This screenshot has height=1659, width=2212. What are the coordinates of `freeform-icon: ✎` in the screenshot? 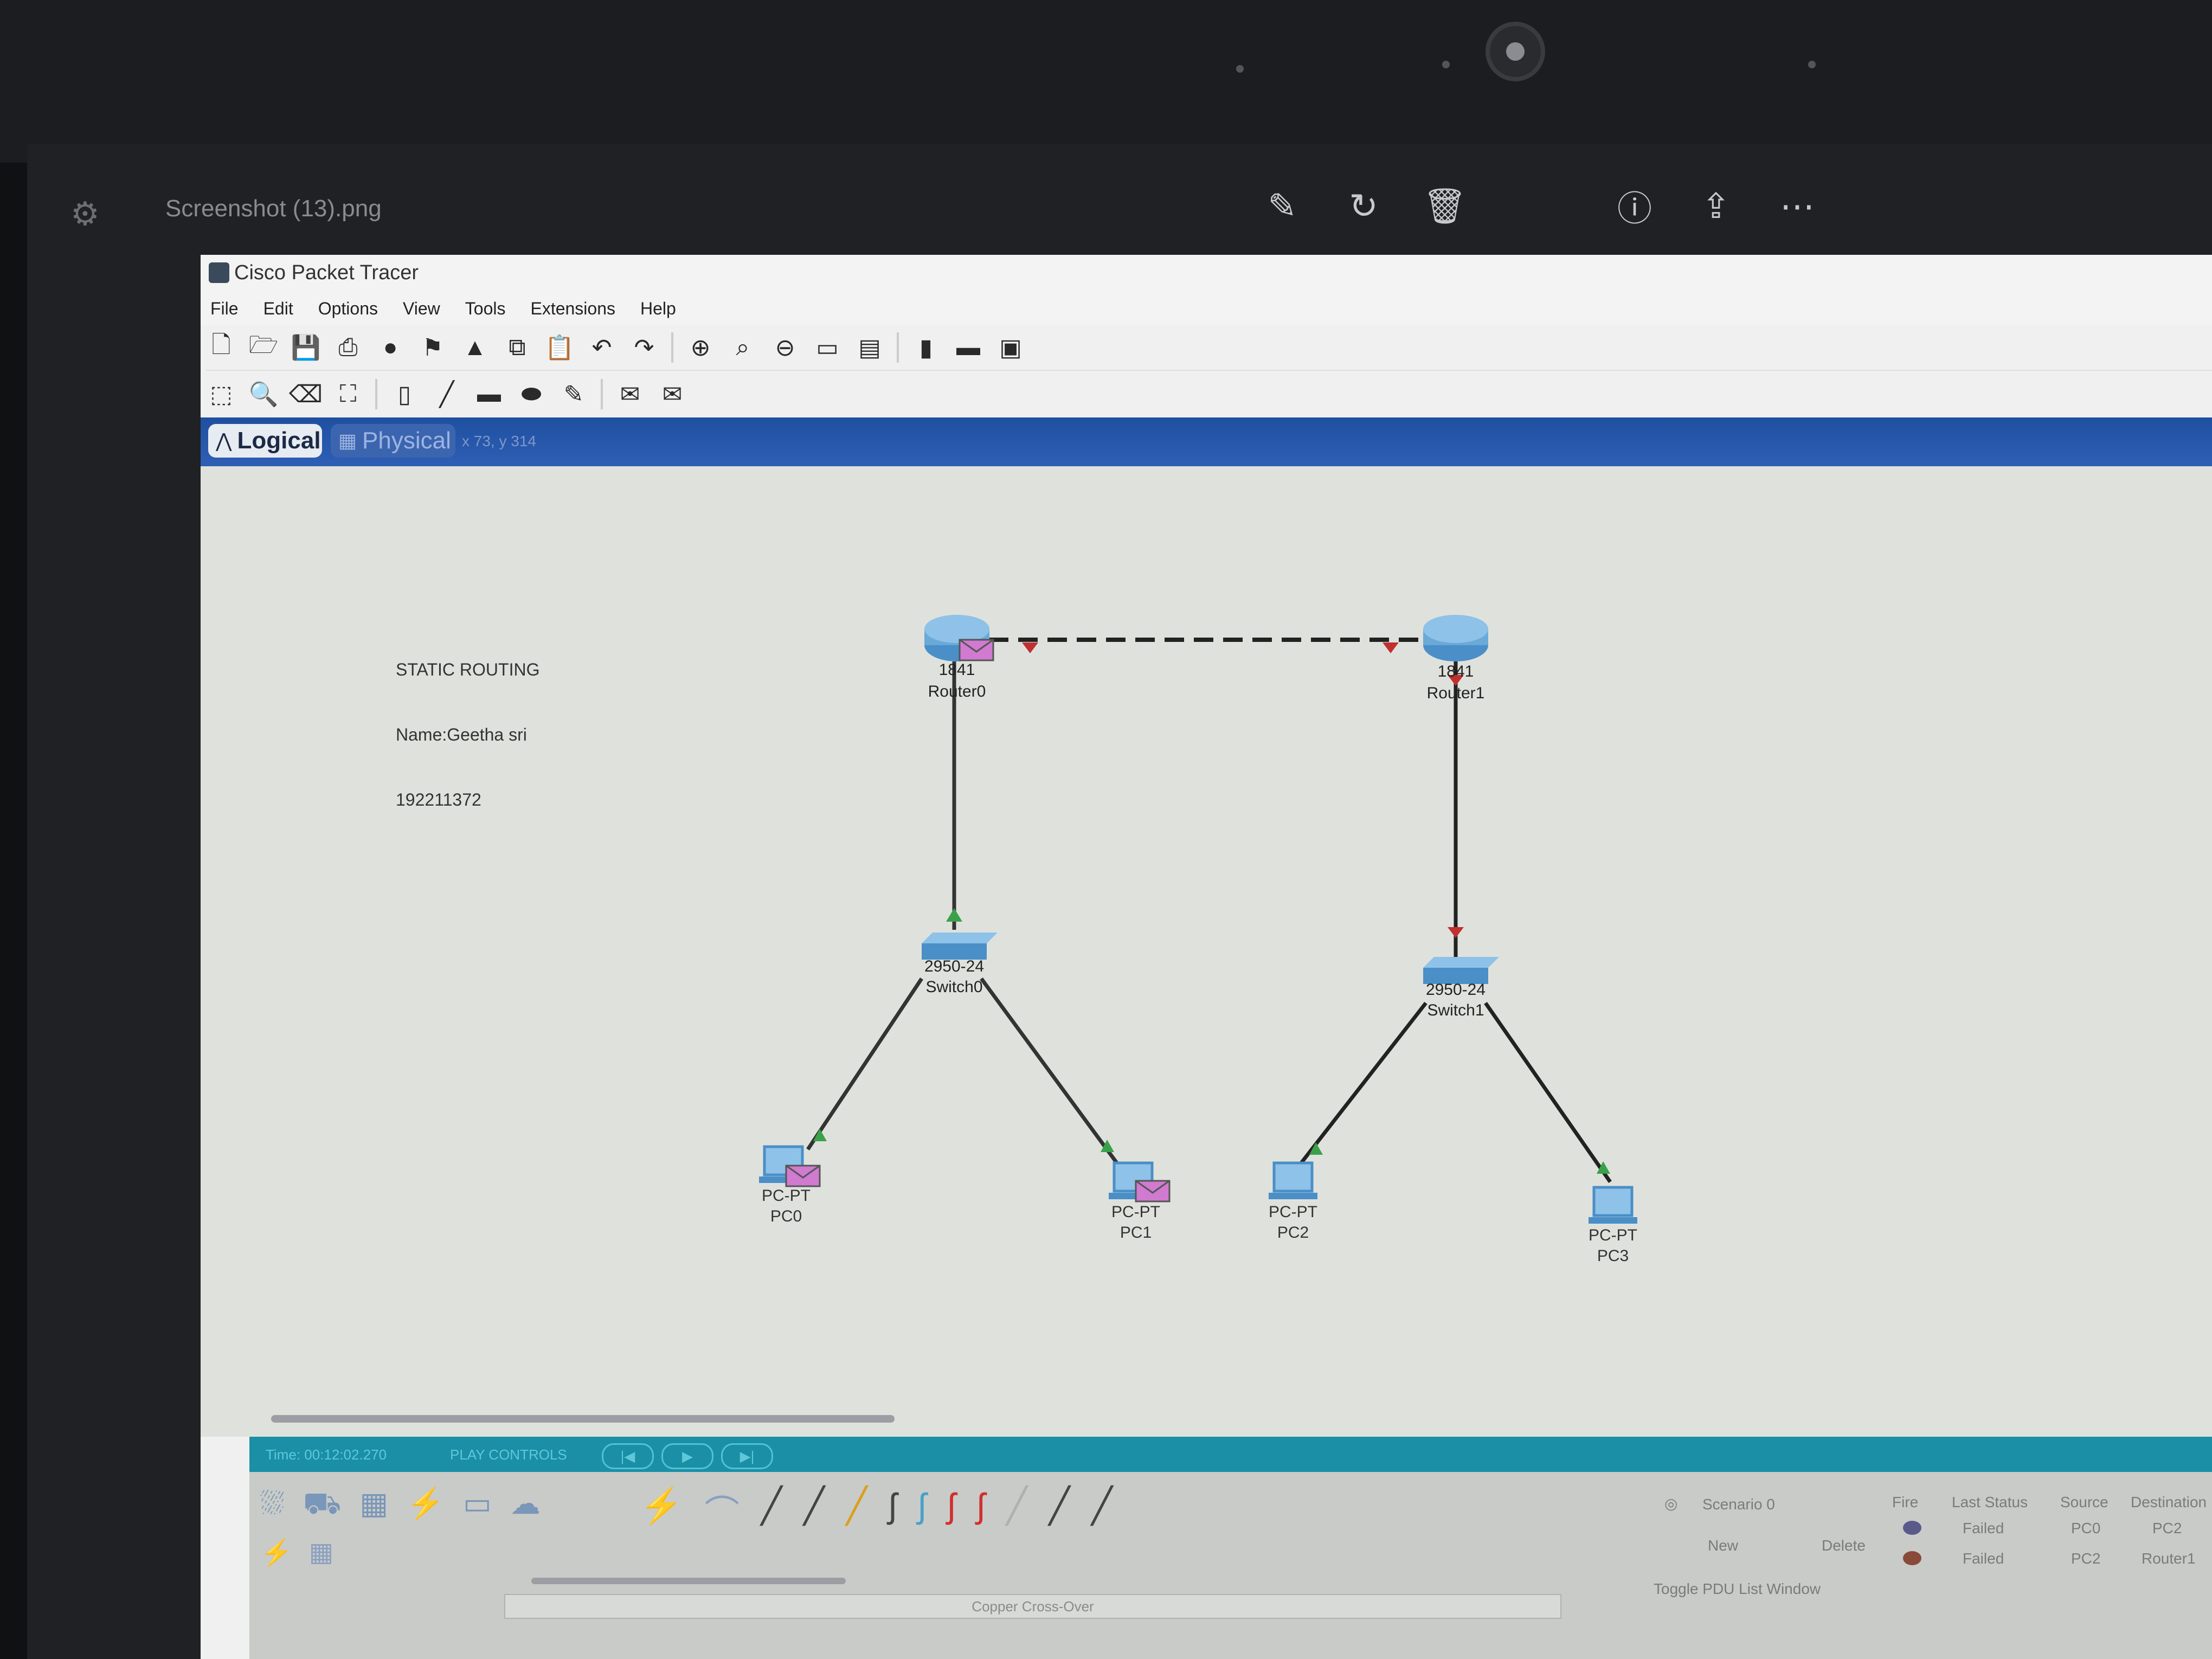 It's located at (573, 394).